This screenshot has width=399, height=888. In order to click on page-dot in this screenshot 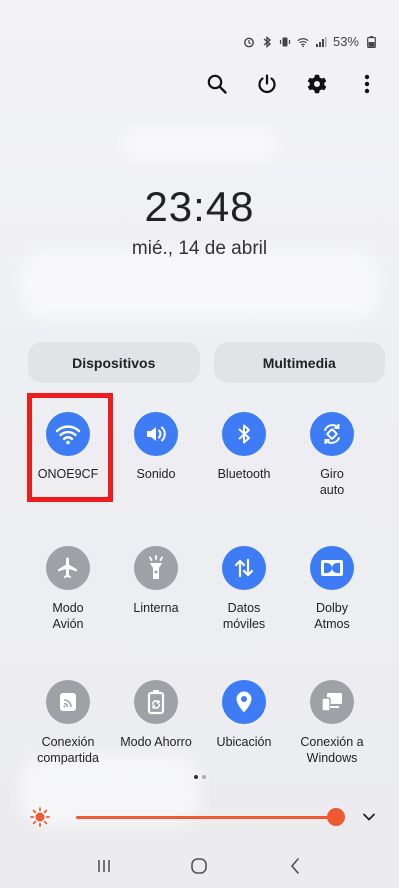, I will do `click(203, 777)`.